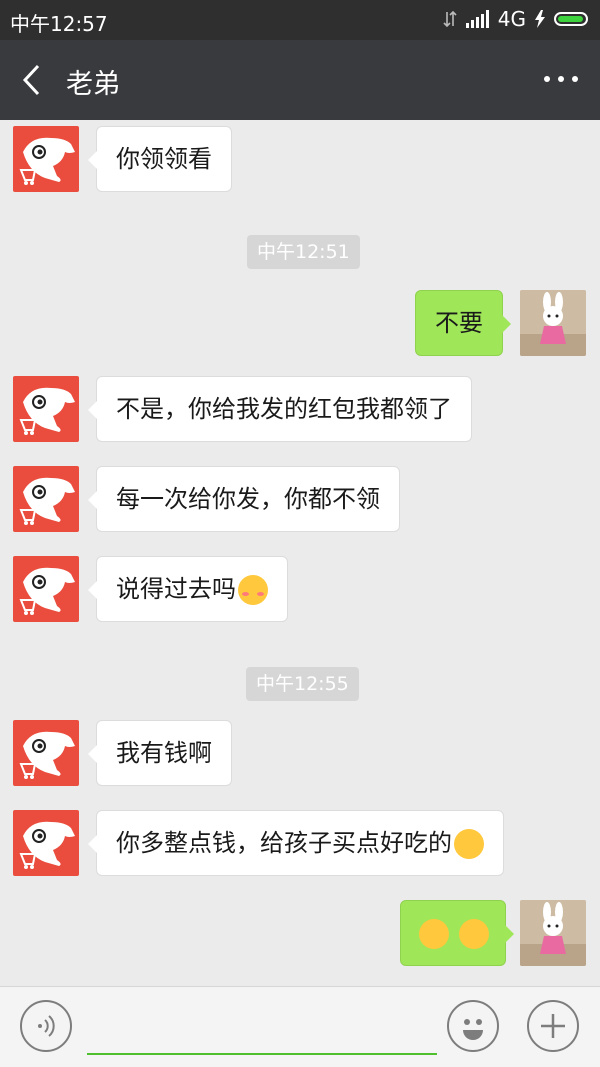  I want to click on status-time: 中午12:57, so click(59, 24).